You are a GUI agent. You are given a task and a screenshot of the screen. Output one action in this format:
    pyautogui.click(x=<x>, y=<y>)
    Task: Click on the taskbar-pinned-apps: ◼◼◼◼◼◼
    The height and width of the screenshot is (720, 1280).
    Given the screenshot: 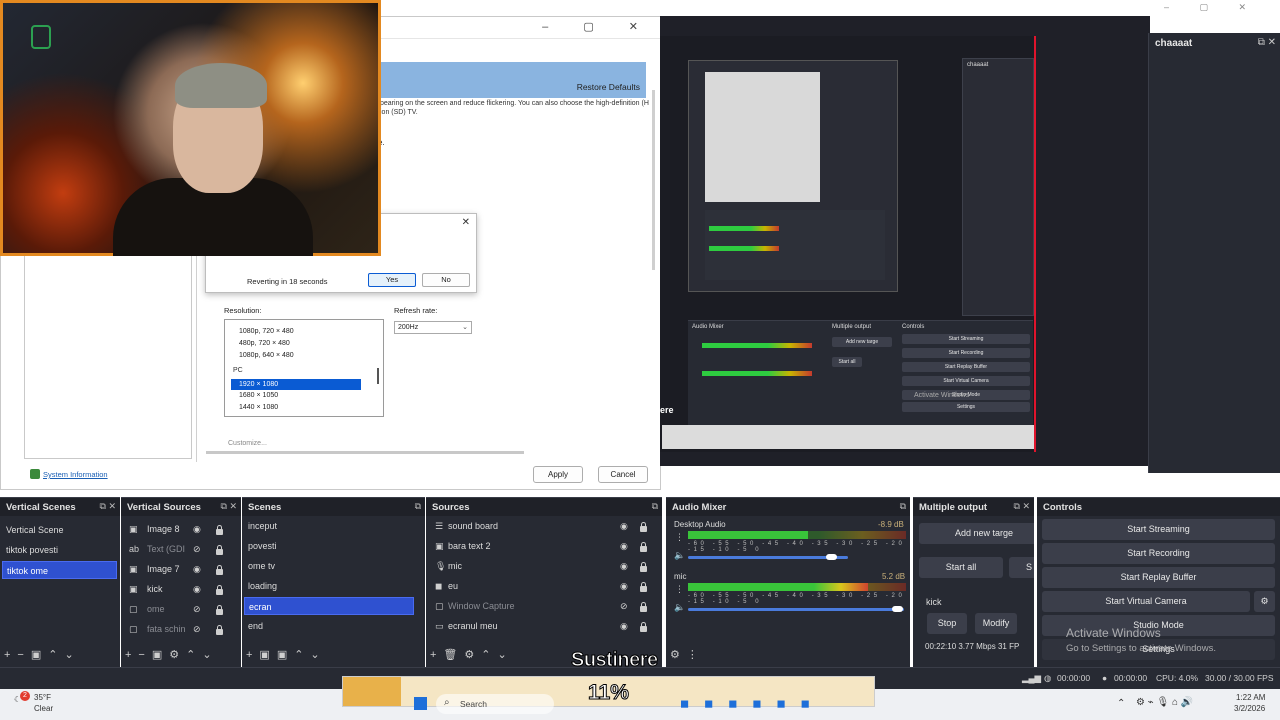 What is the action you would take?
    pyautogui.click(x=752, y=703)
    